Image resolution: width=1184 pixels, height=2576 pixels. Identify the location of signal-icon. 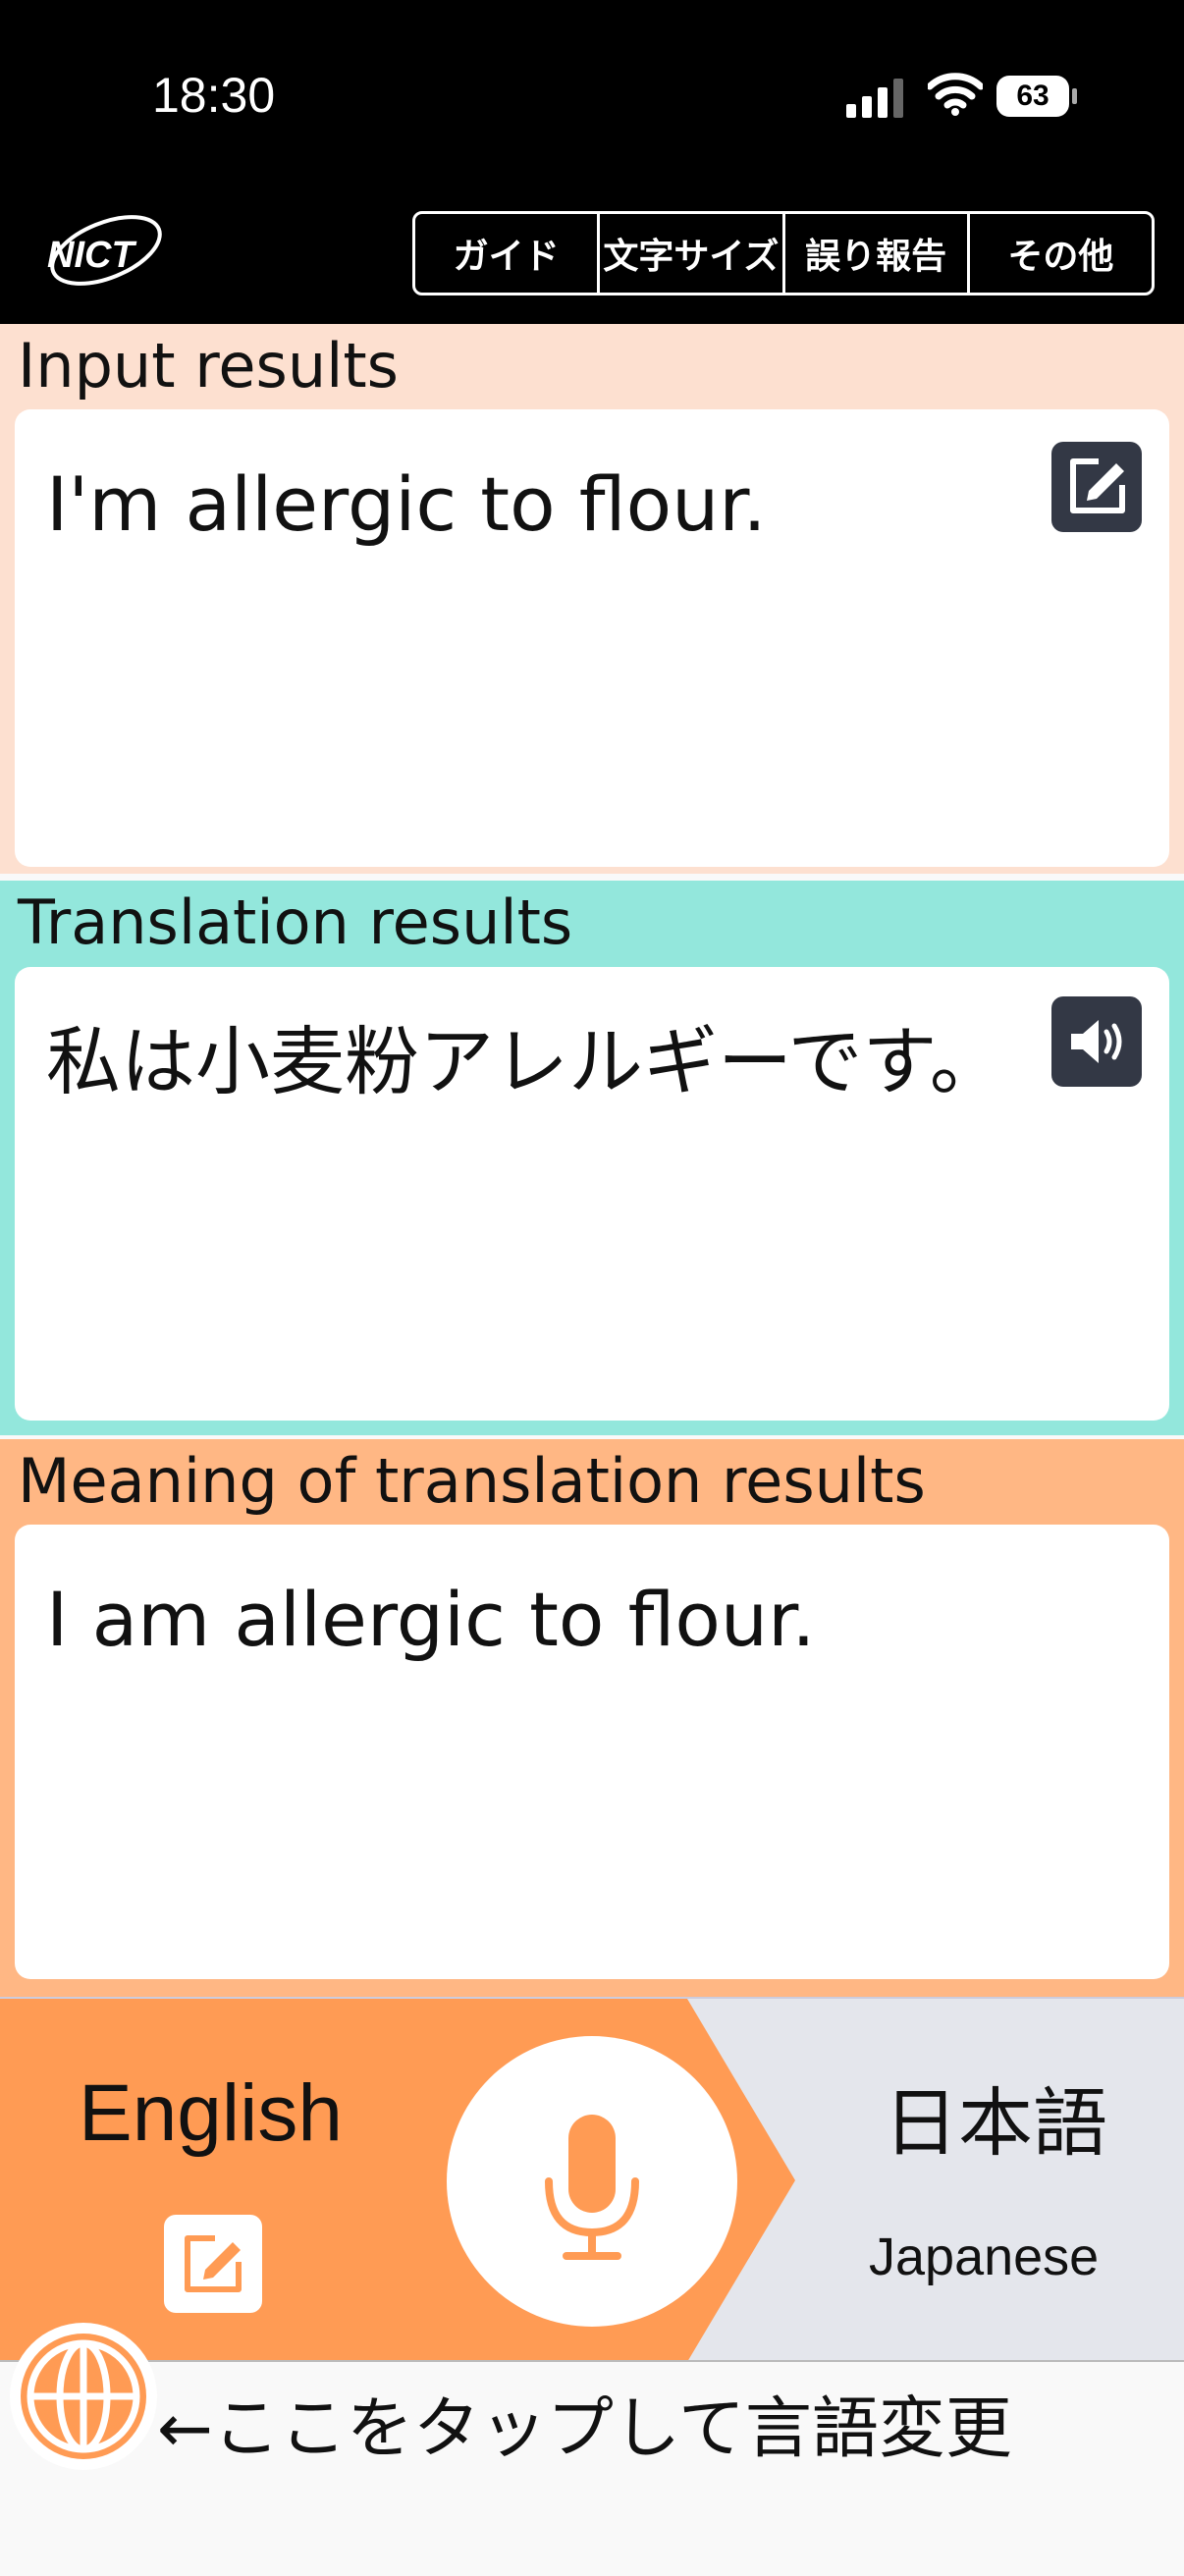
(874, 98).